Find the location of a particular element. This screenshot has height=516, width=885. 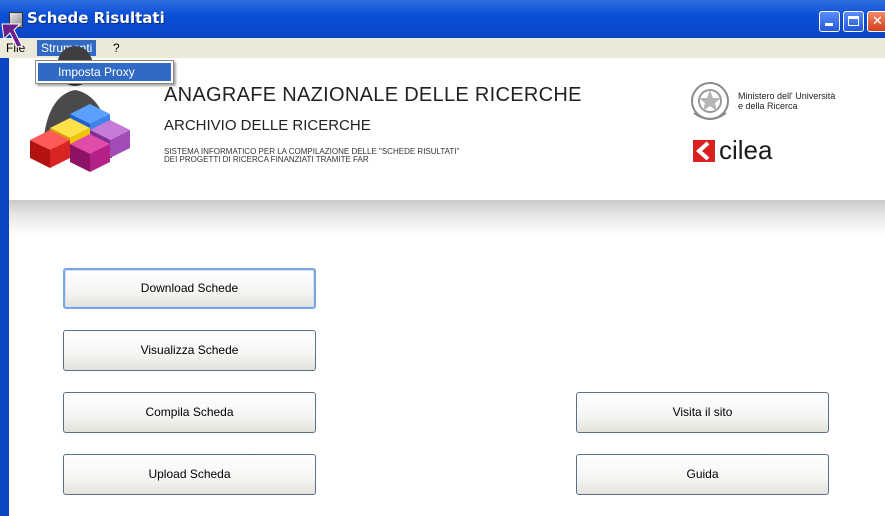

header-subtitle: ARCHIVIO DELLE RICERCHE is located at coordinates (267, 125).